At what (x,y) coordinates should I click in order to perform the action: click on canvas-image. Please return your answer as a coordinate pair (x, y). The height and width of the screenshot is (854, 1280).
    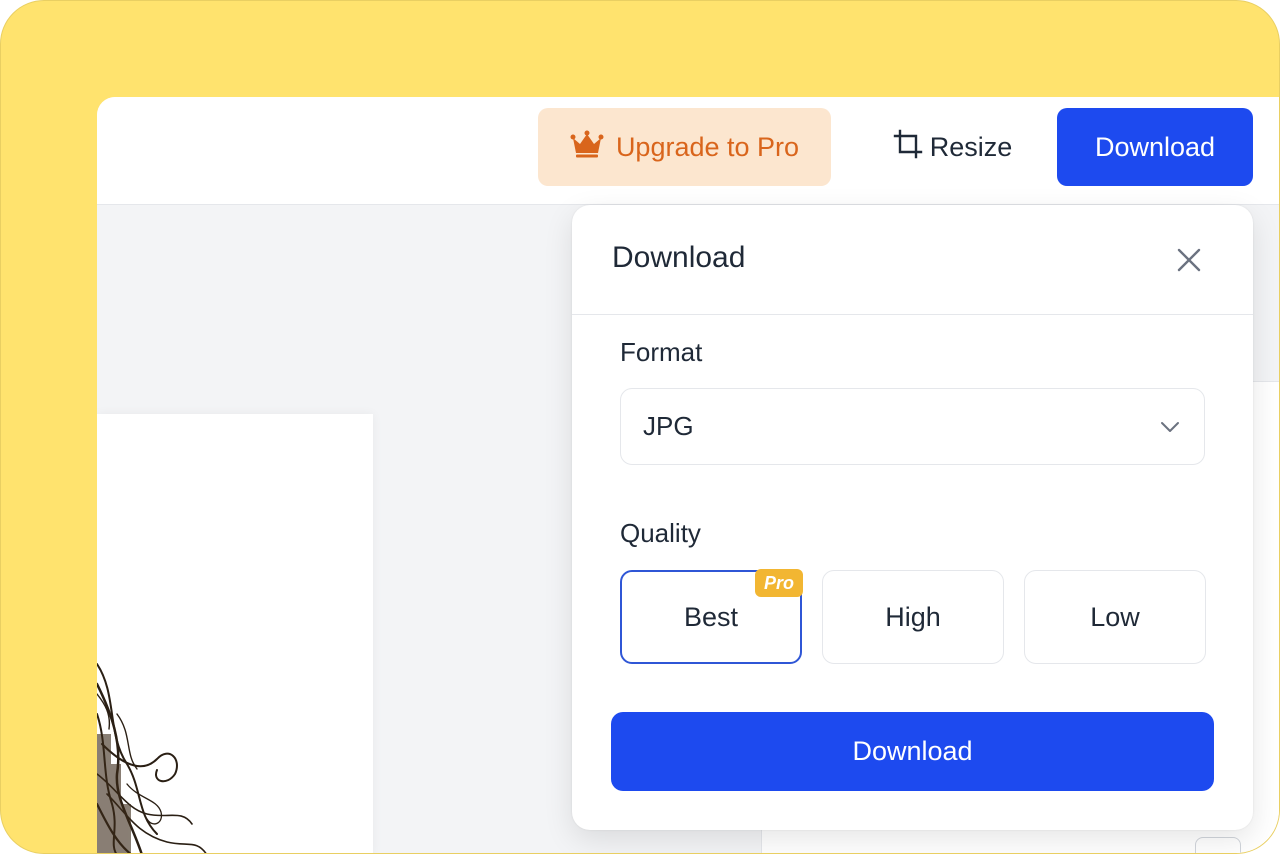
    Looking at the image, I should click on (235, 633).